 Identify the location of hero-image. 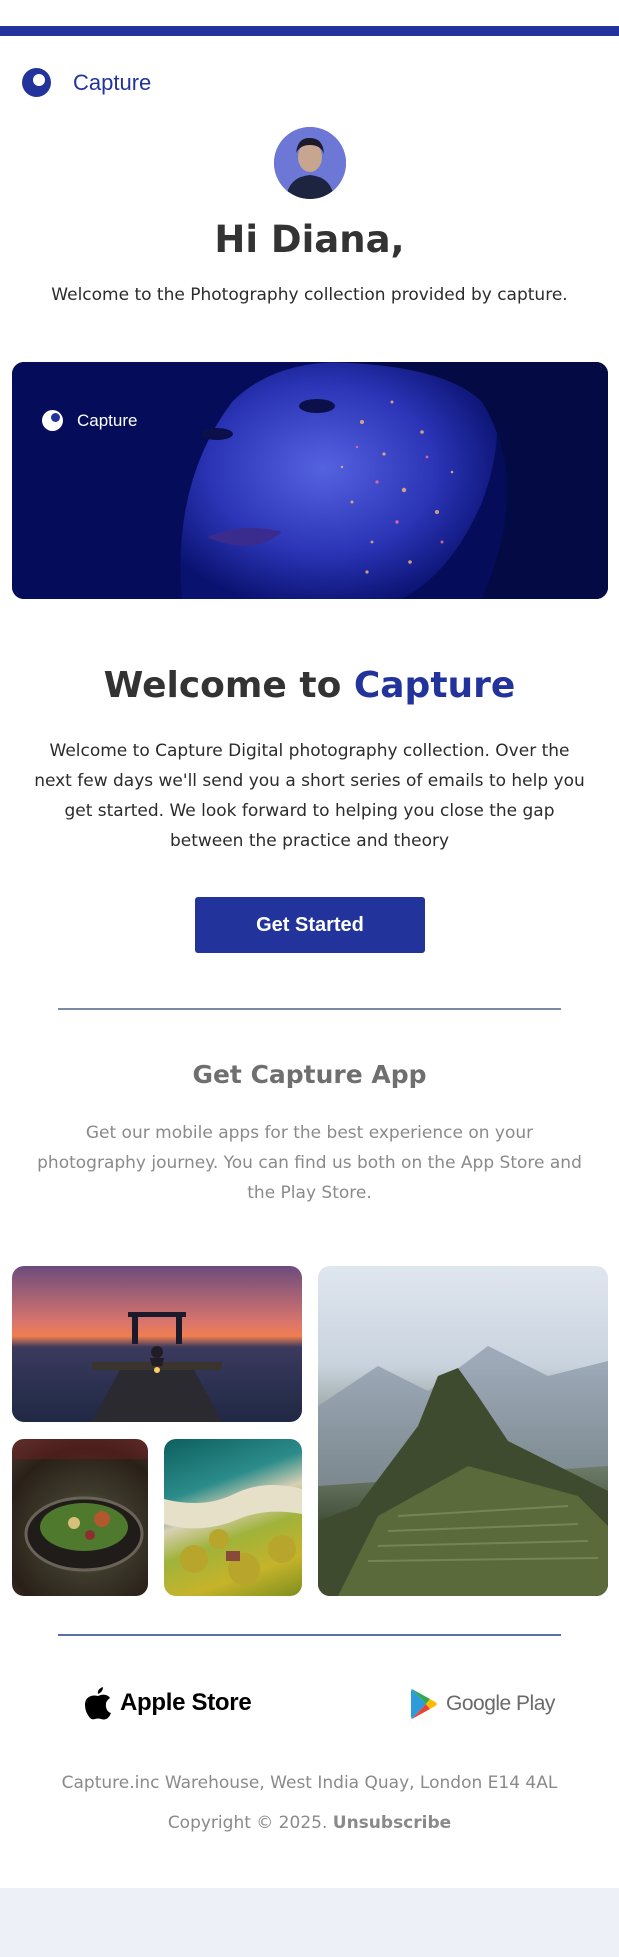
(310, 480).